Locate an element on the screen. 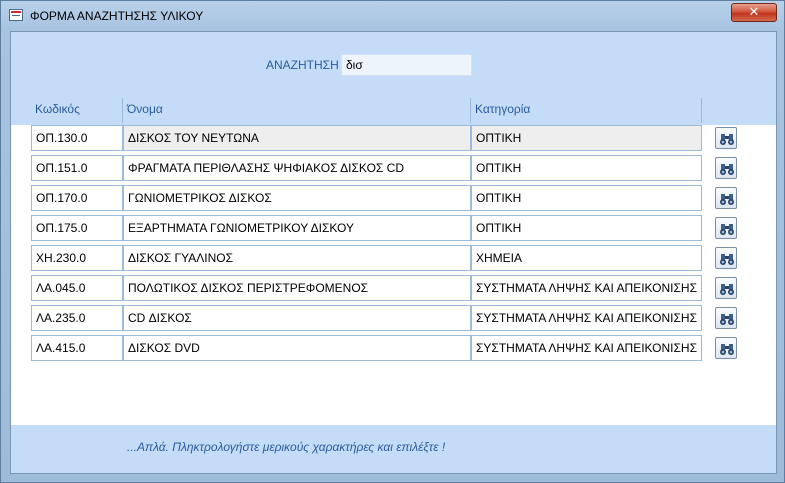  row-code-cell: ΛΑ.235.0 is located at coordinates (77, 318).